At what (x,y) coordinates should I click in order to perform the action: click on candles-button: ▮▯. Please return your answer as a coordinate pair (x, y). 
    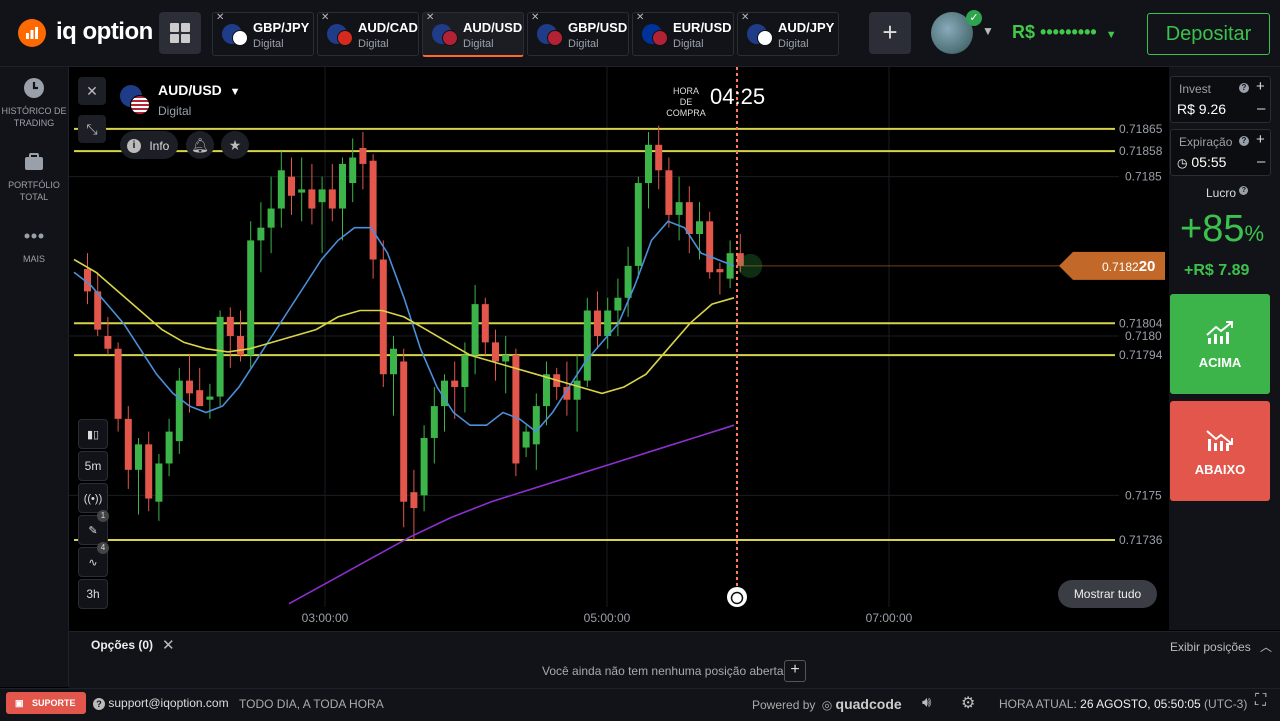
    Looking at the image, I should click on (93, 434).